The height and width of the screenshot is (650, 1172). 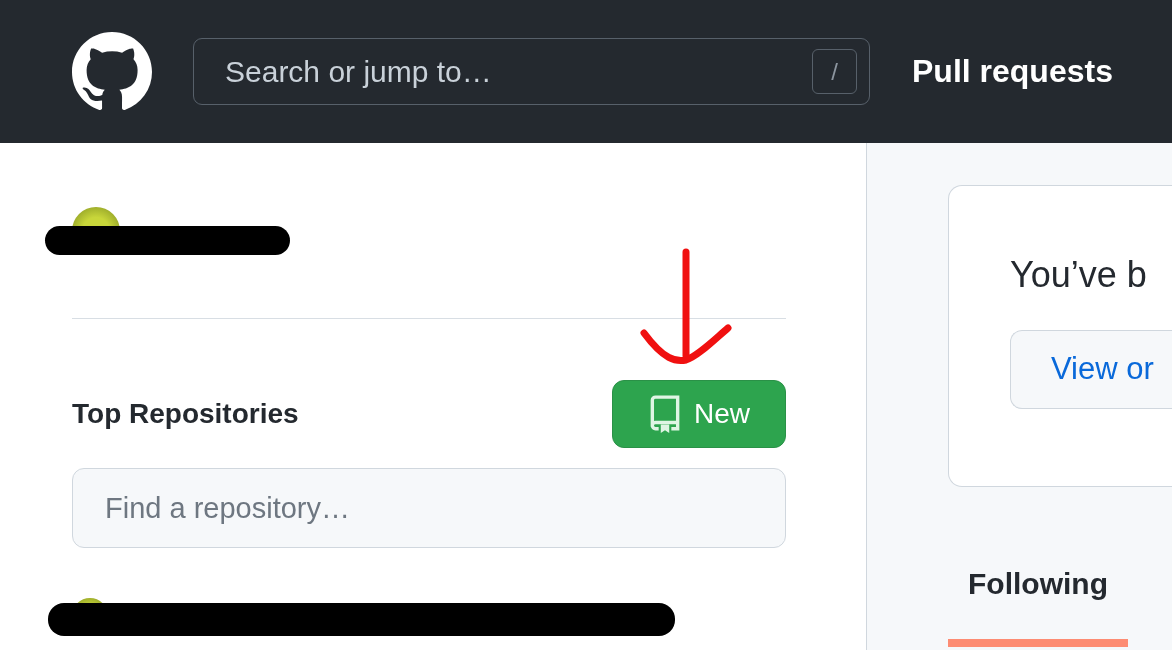 I want to click on feed-tab: Following, so click(x=1038, y=607).